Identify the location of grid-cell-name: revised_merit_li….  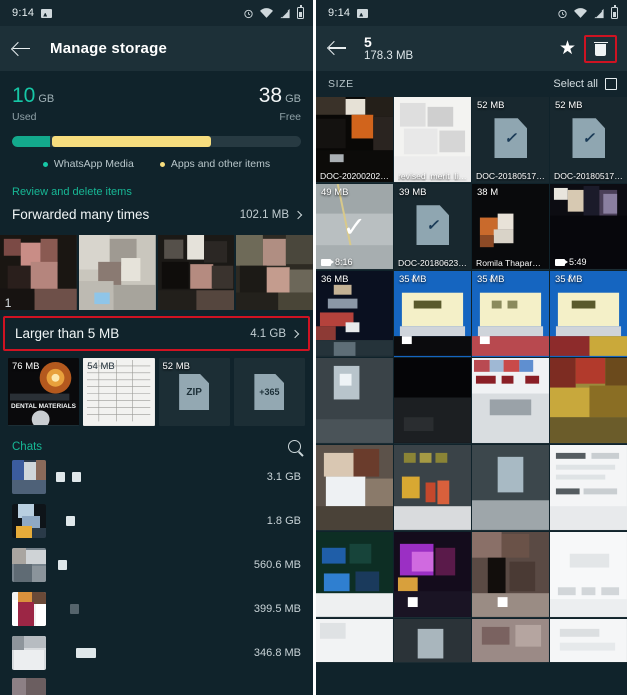
(432, 176).